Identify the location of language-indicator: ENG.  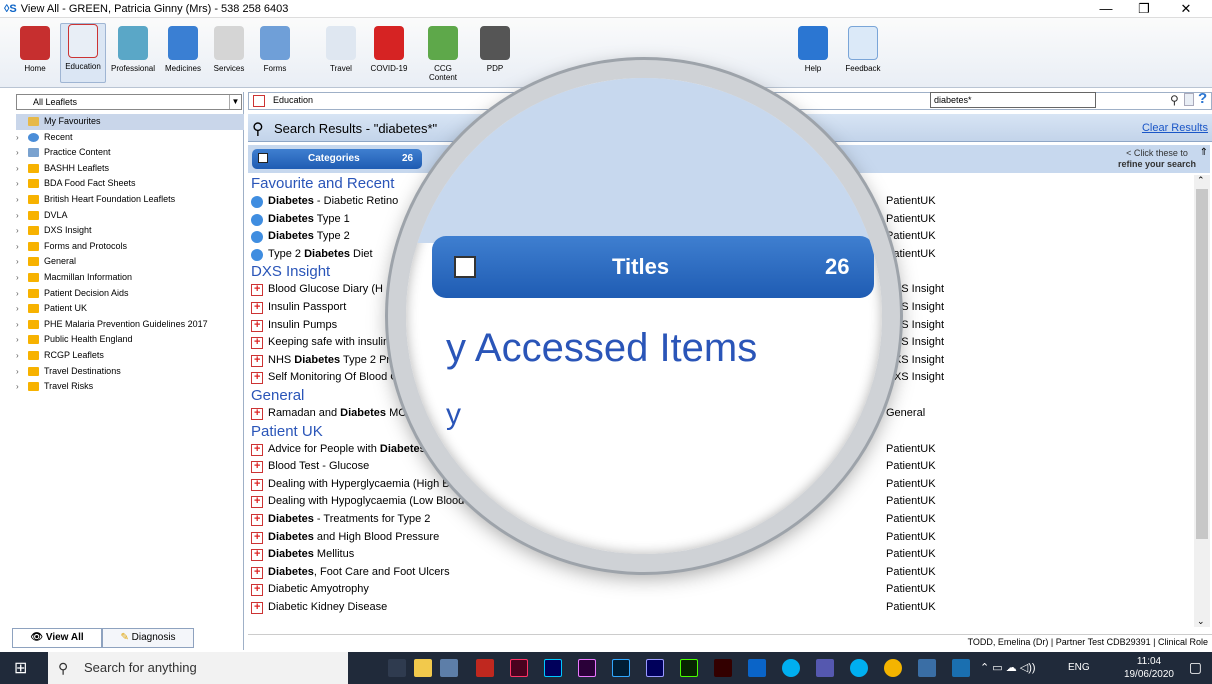
(1079, 667).